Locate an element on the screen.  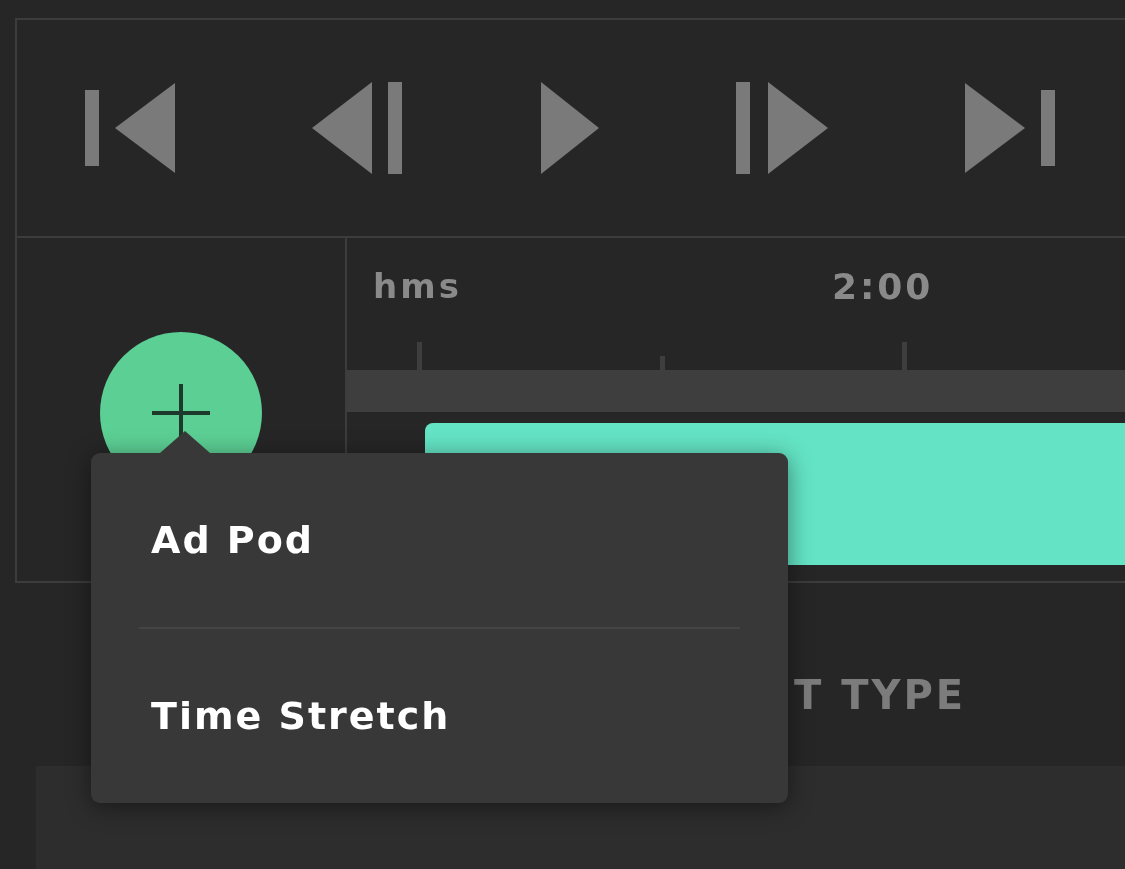
ruler-time-label: 2:00 is located at coordinates (882, 286).